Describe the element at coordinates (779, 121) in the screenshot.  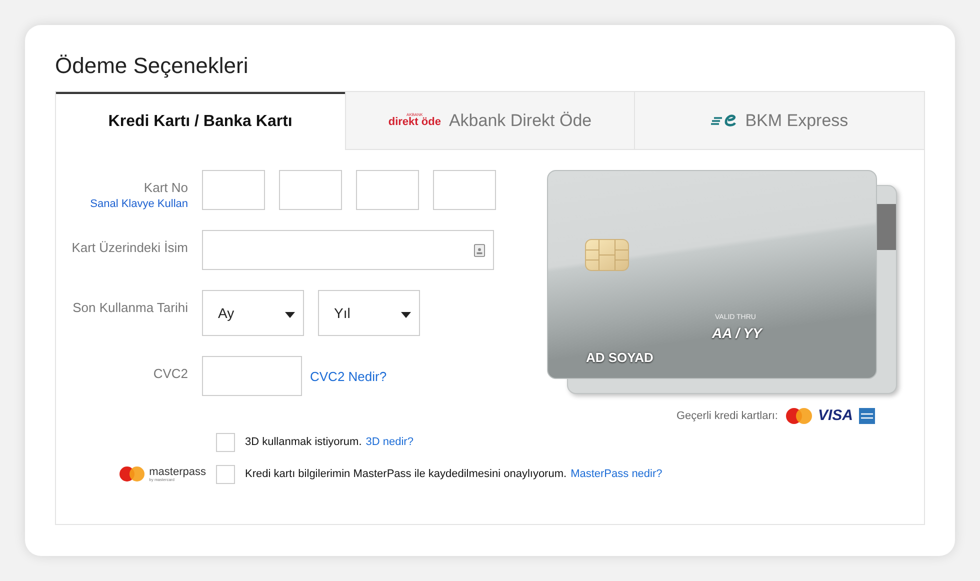
I see `payment-tab: BKM Express` at that location.